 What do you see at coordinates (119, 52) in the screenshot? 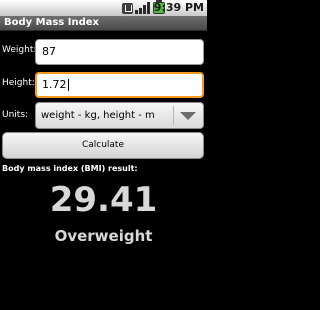
I see `weight-input: 87` at bounding box center [119, 52].